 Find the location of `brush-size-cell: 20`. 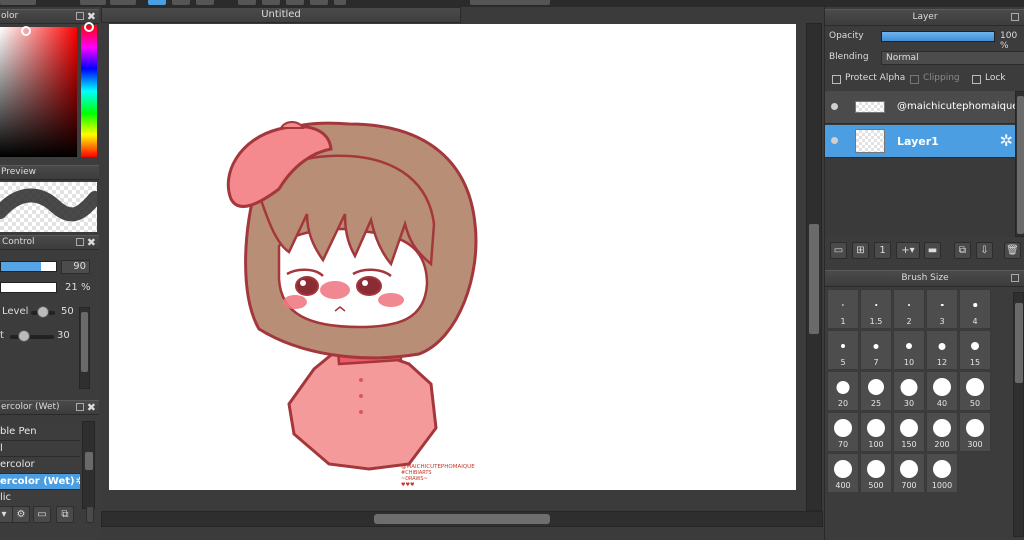

brush-size-cell: 20 is located at coordinates (843, 391).